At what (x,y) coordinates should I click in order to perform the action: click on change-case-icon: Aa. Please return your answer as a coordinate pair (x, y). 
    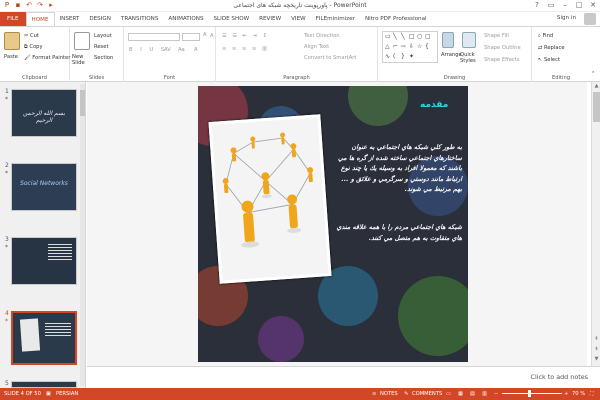
    Looking at the image, I should click on (181, 50).